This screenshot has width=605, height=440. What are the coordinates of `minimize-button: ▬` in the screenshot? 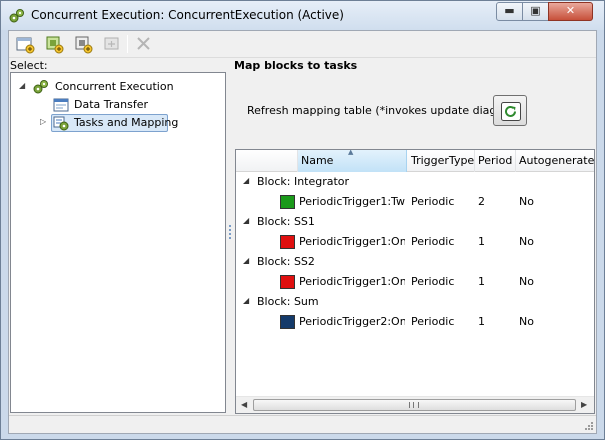 It's located at (509, 11).